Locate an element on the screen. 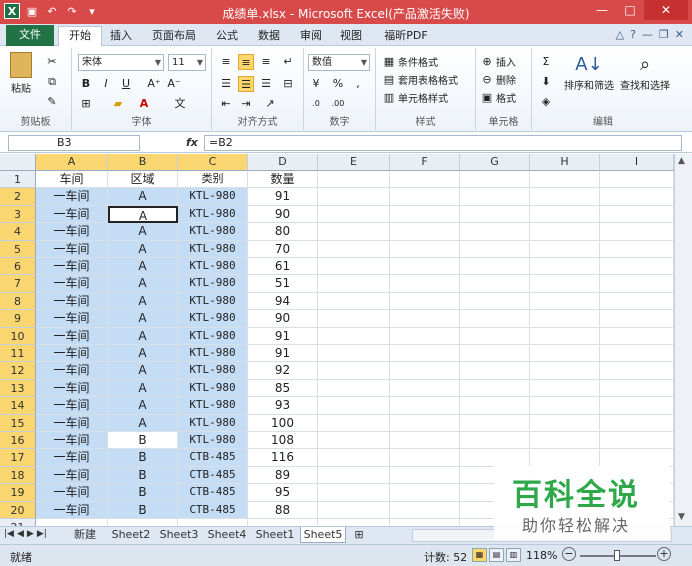  row-header: 3 is located at coordinates (18, 214).